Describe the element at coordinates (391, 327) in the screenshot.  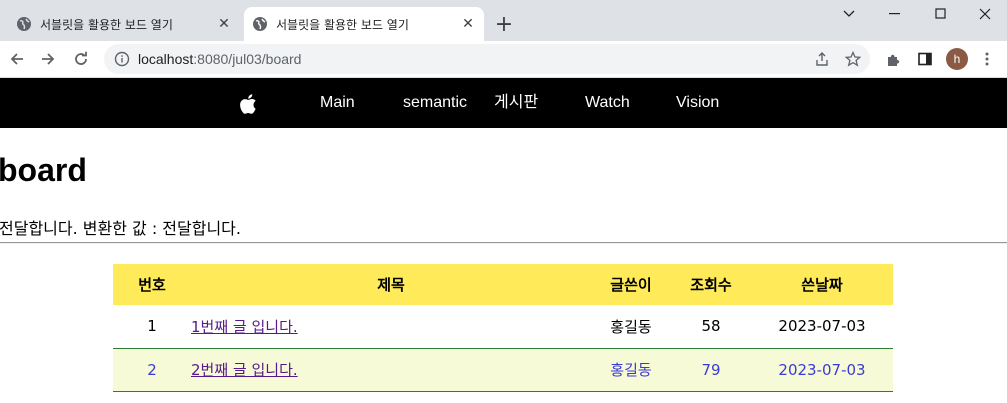
I see `row-title-cell: 1번째 글 입니다.` at that location.